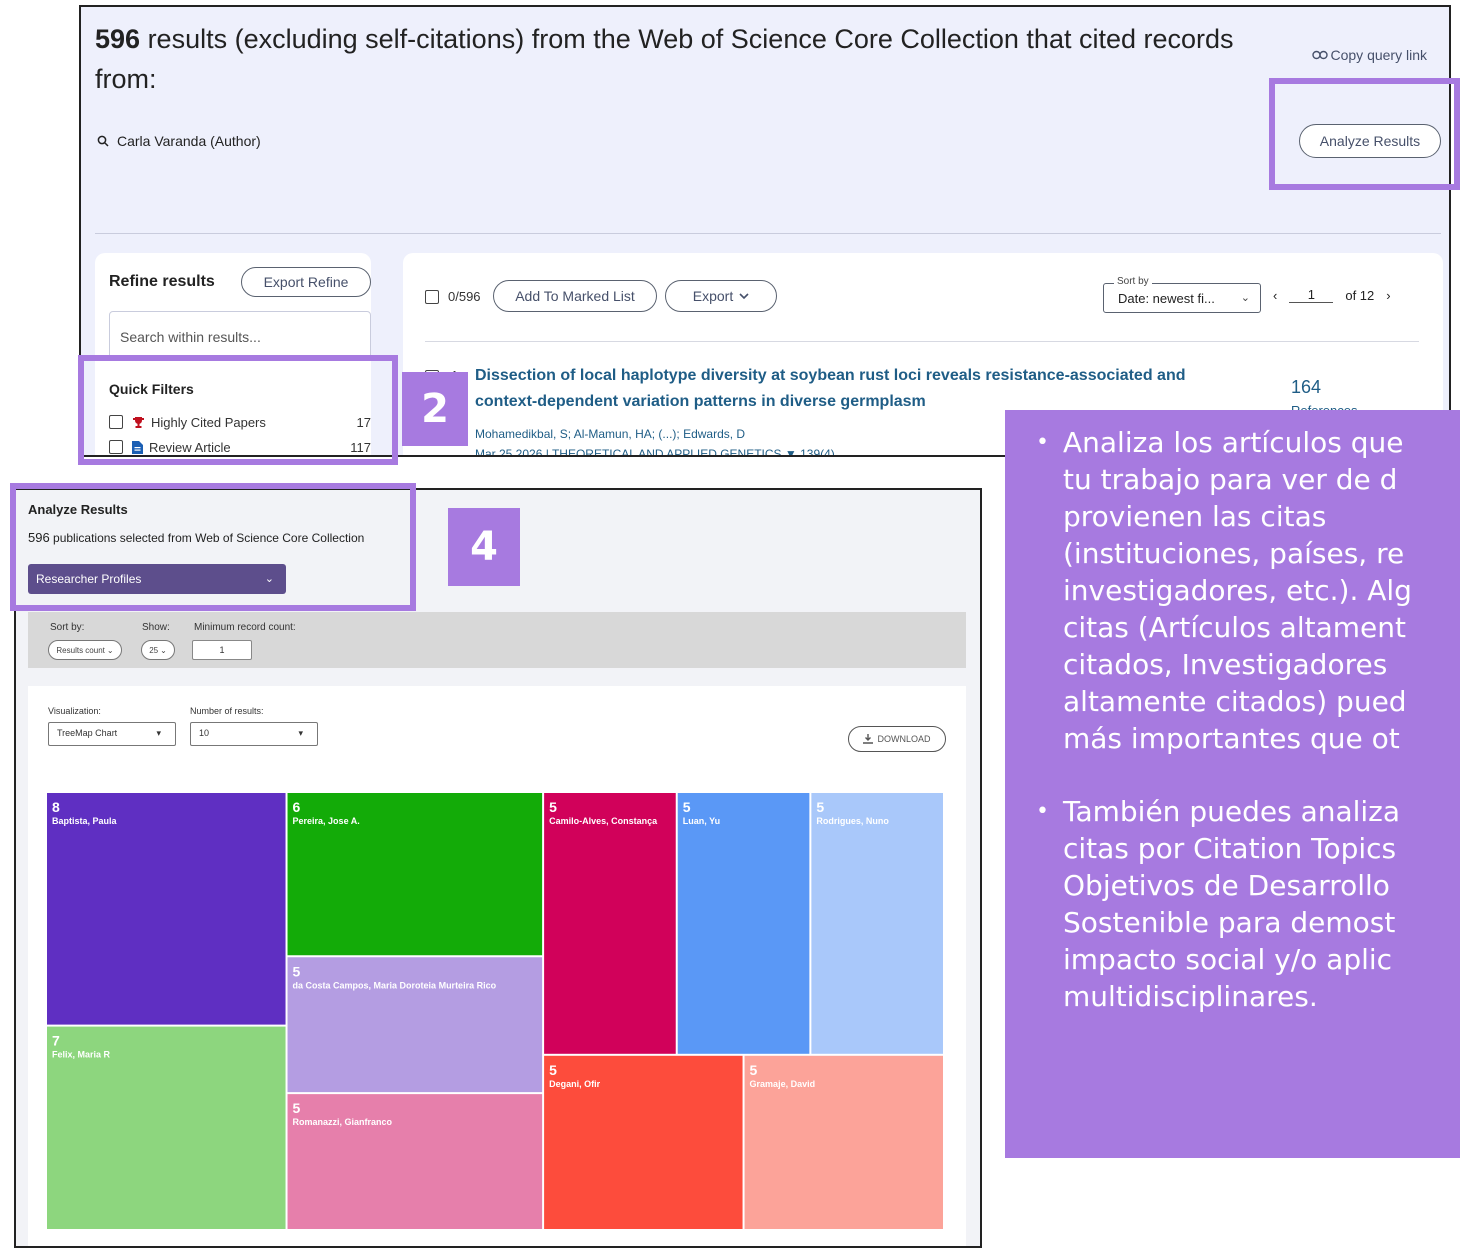  Describe the element at coordinates (343, 1122) in the screenshot. I see `treemap-name-label: Romanazzi, Gianfranco` at that location.